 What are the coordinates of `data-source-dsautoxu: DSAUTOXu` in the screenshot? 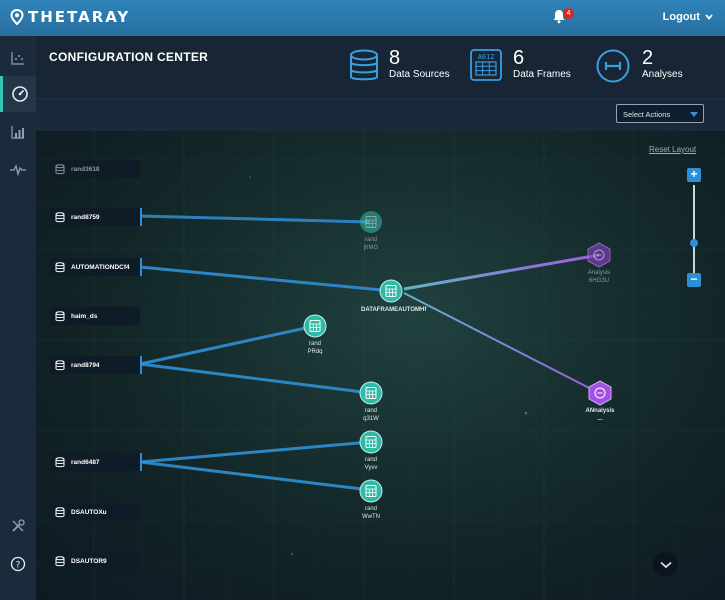 It's located at (95, 512).